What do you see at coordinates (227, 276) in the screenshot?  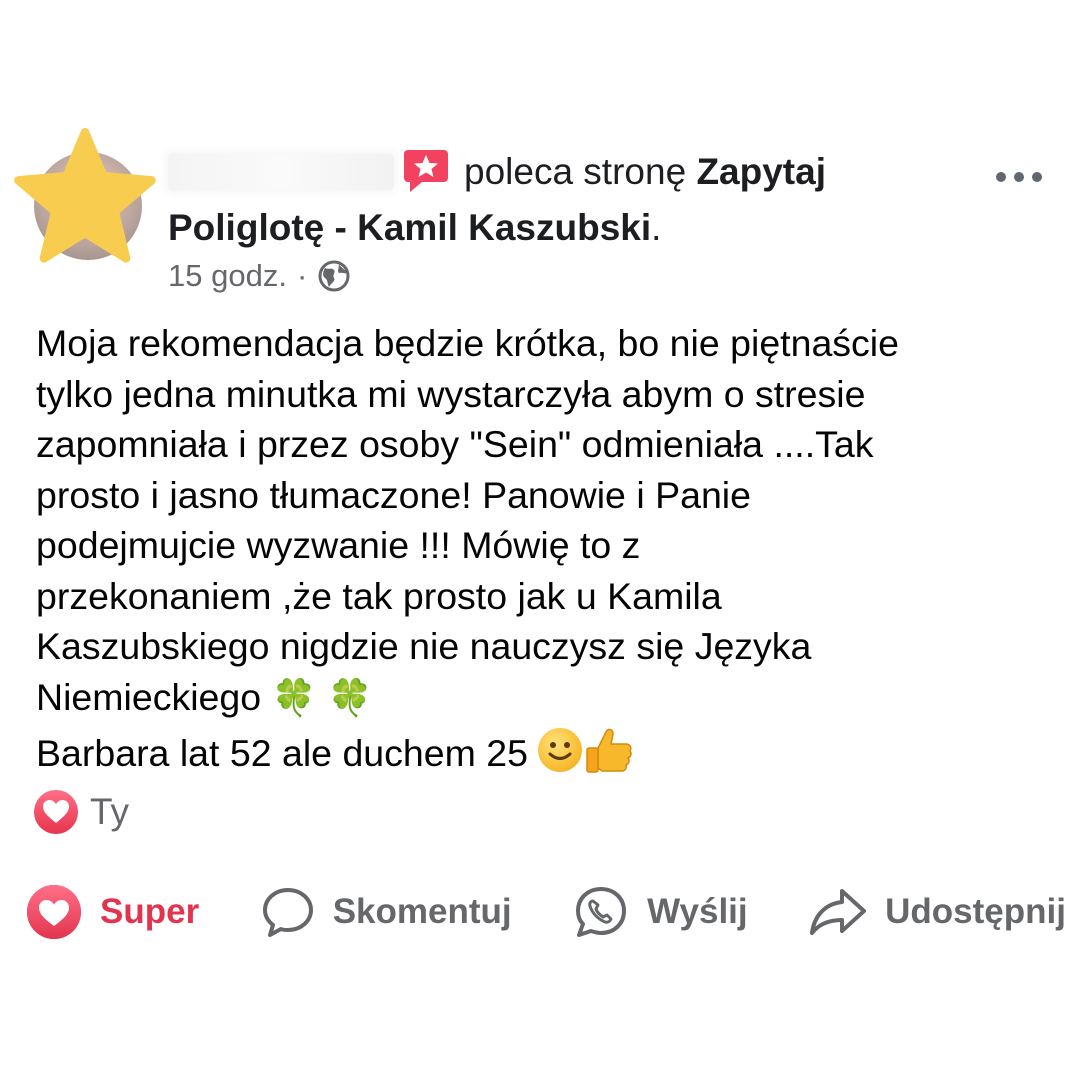 I see `post-time: 15 godz.` at bounding box center [227, 276].